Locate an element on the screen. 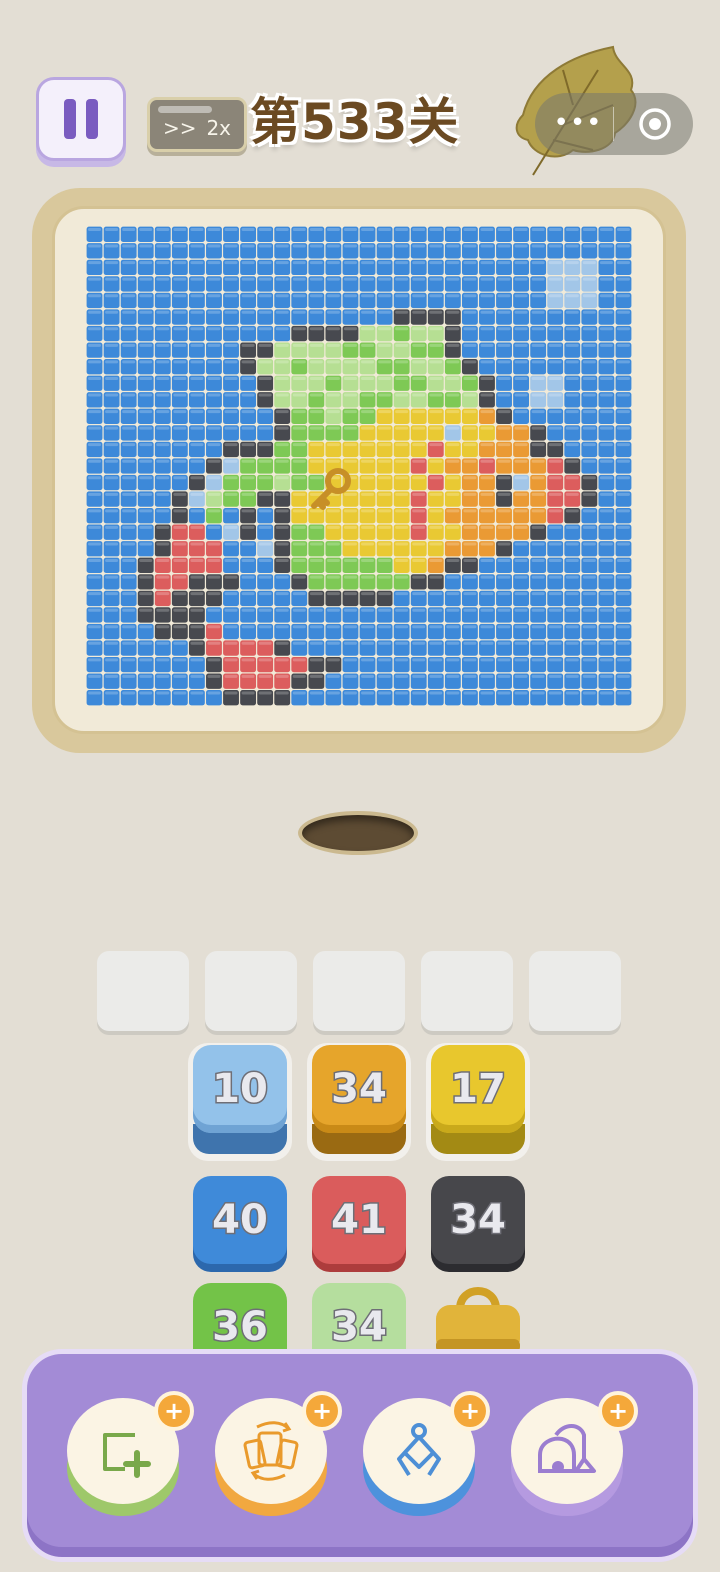 This screenshot has height=1572, width=720. tile-count: 34 is located at coordinates (359, 1327).